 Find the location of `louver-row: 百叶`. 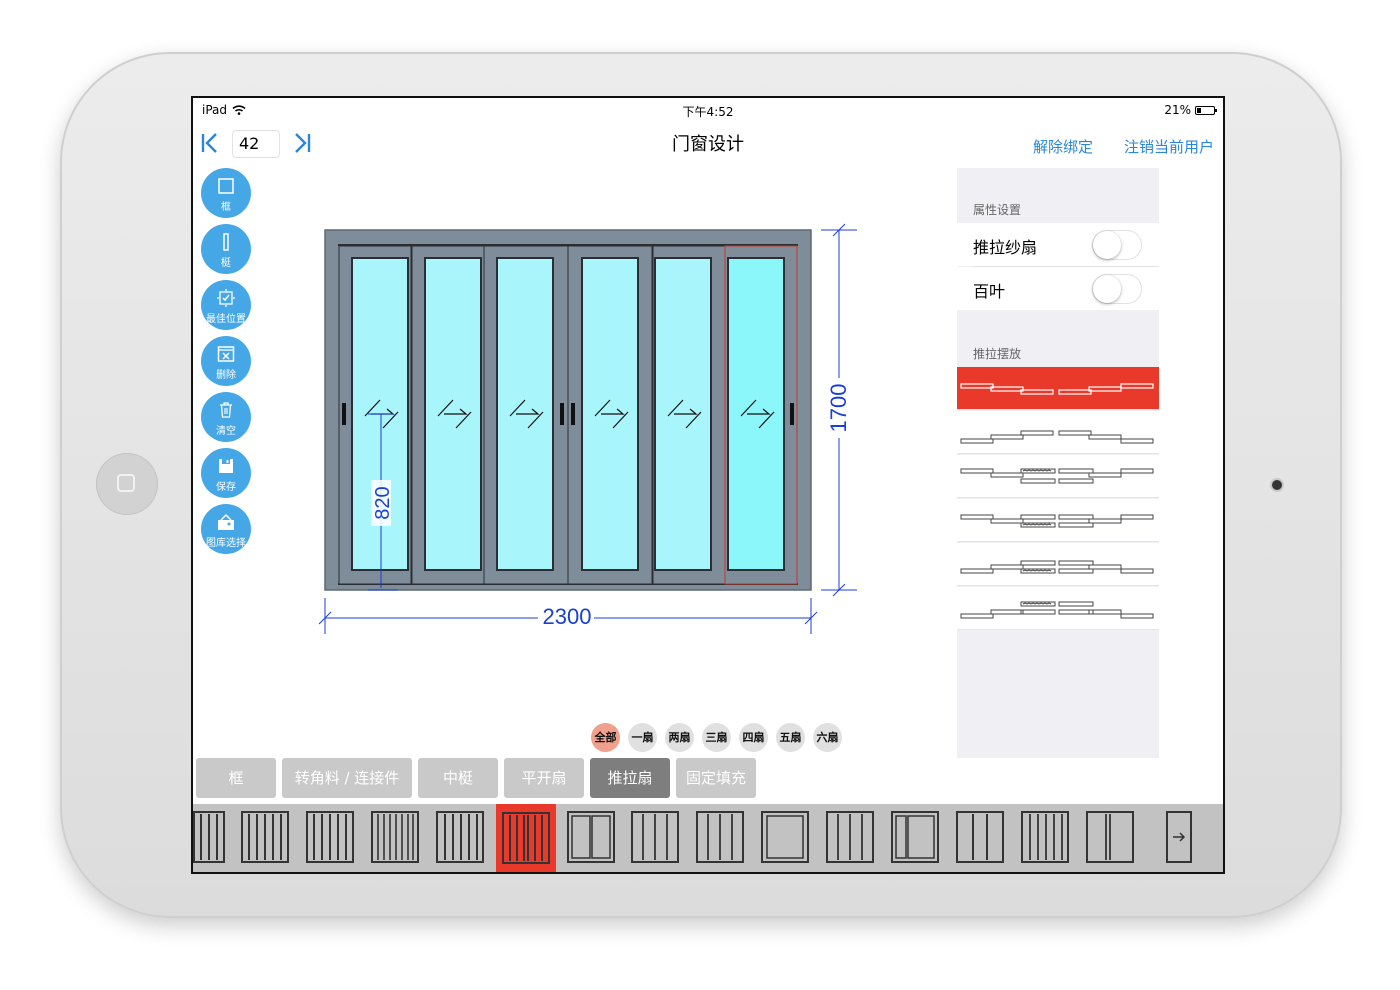

louver-row: 百叶 is located at coordinates (1058, 288).